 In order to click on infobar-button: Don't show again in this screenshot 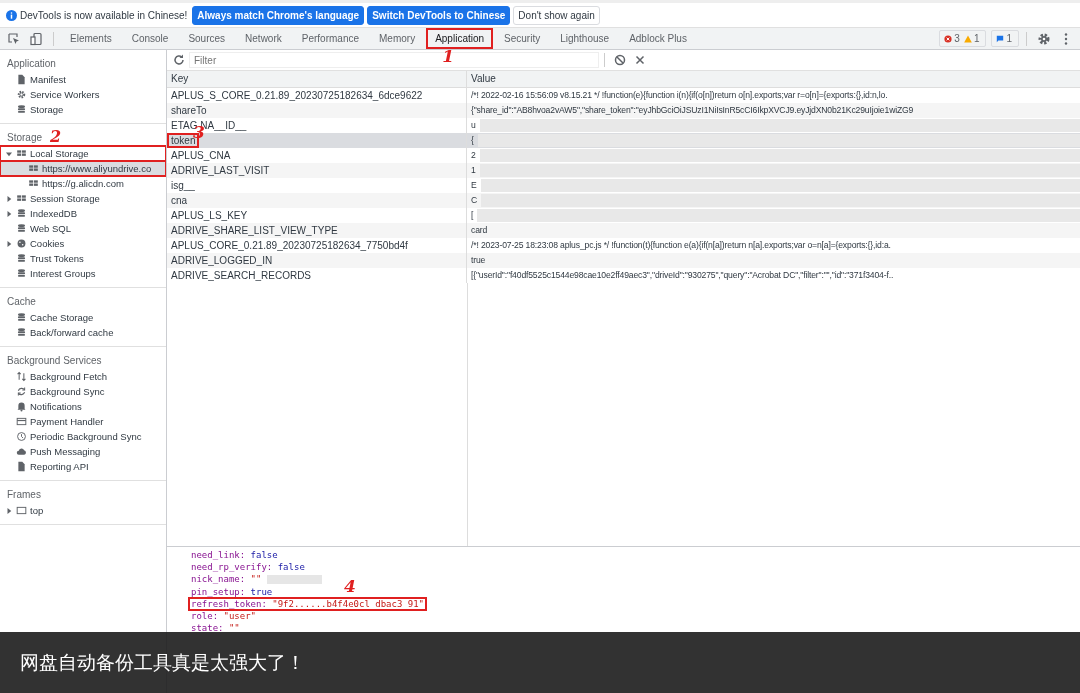, I will do `click(556, 15)`.